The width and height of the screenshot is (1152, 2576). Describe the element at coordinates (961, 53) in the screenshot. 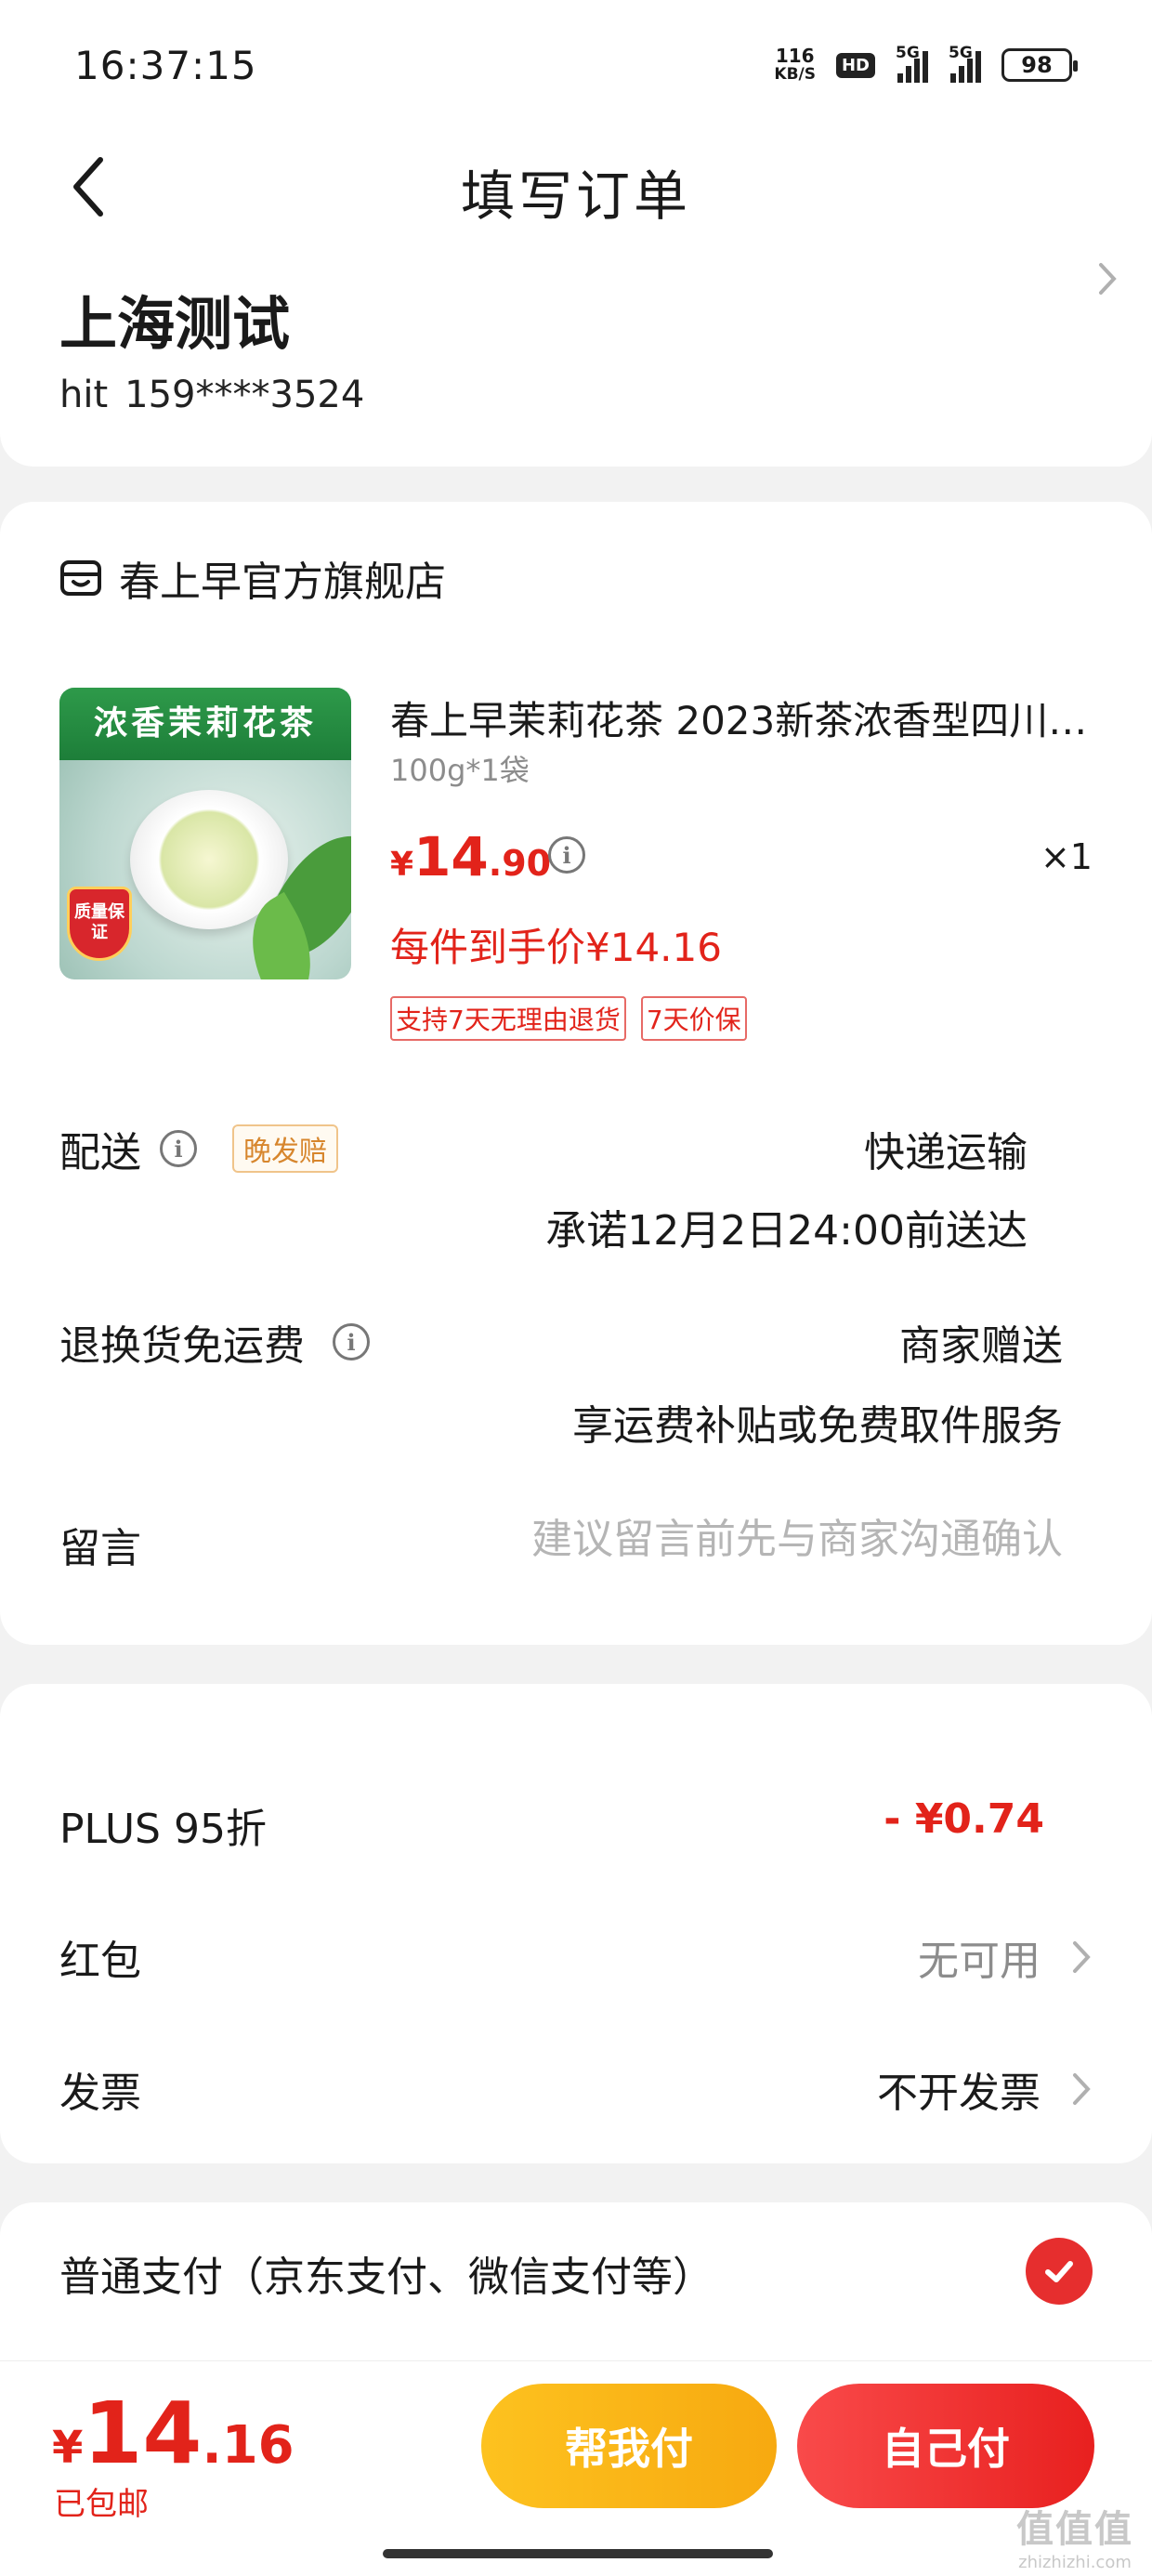

I see `signal-label-2: 5G` at that location.